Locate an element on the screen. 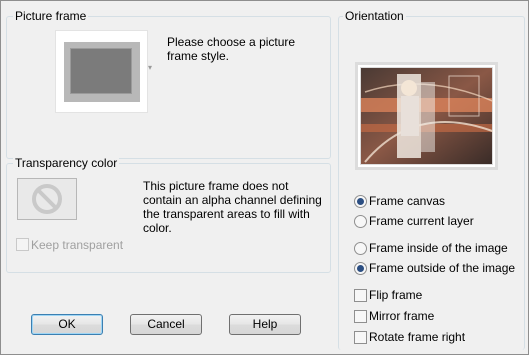  frame-inside-label: Frame inside of the image is located at coordinates (438, 248).